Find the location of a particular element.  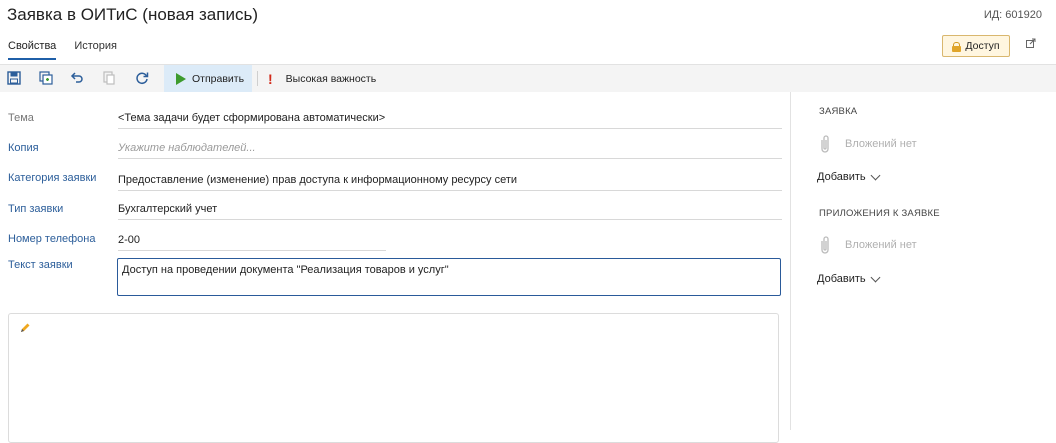

add-request-attachment-button: Добавить is located at coordinates (849, 176).